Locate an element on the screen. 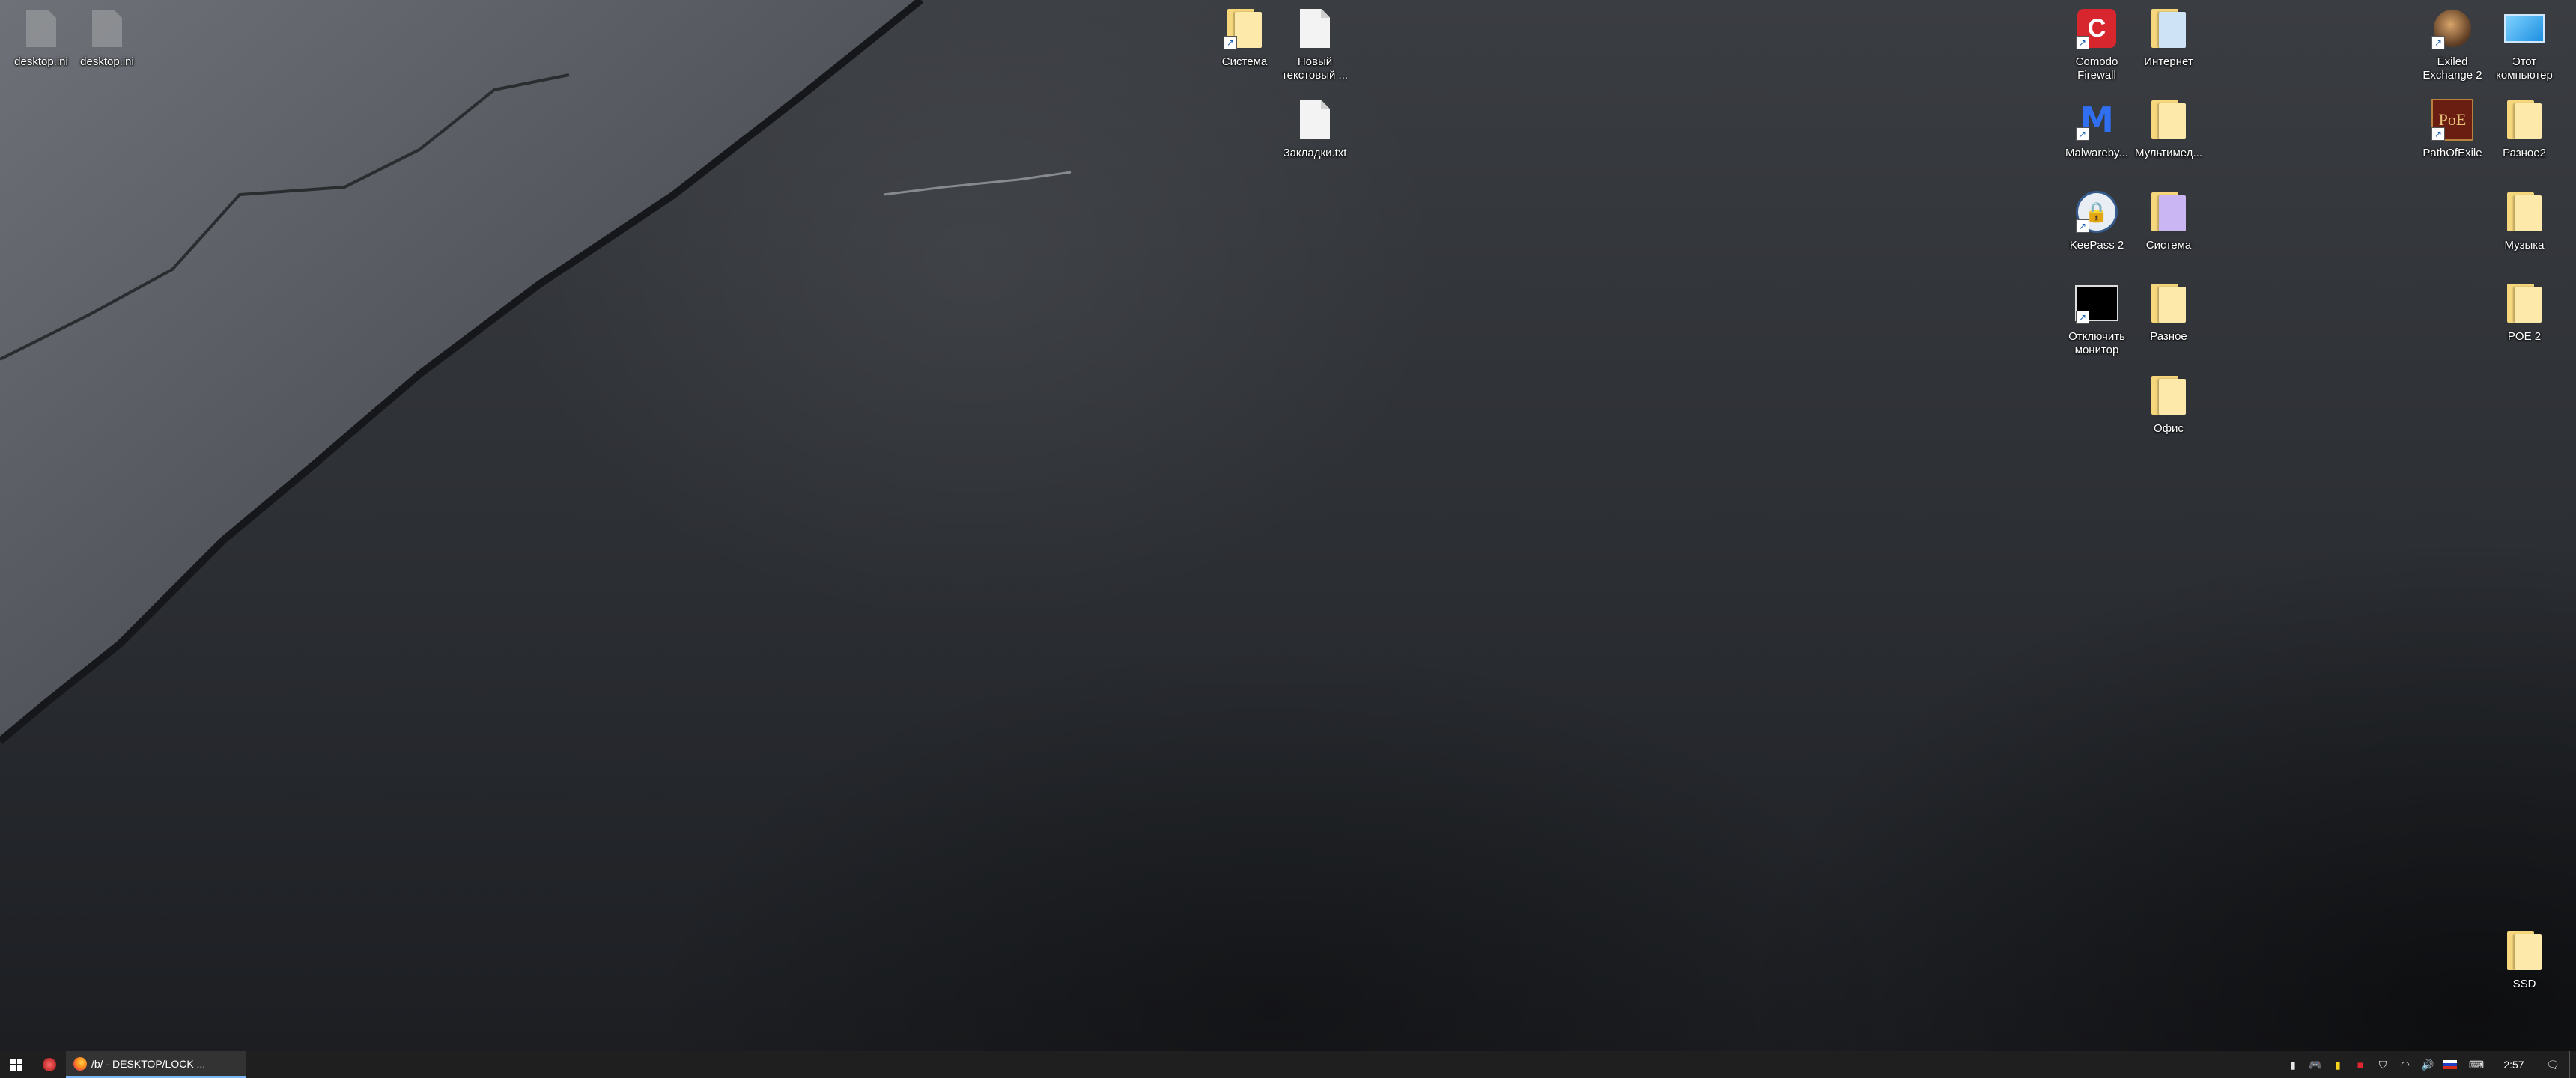 This screenshot has height=1078, width=2576. sistema-folder: Система is located at coordinates (2168, 220).